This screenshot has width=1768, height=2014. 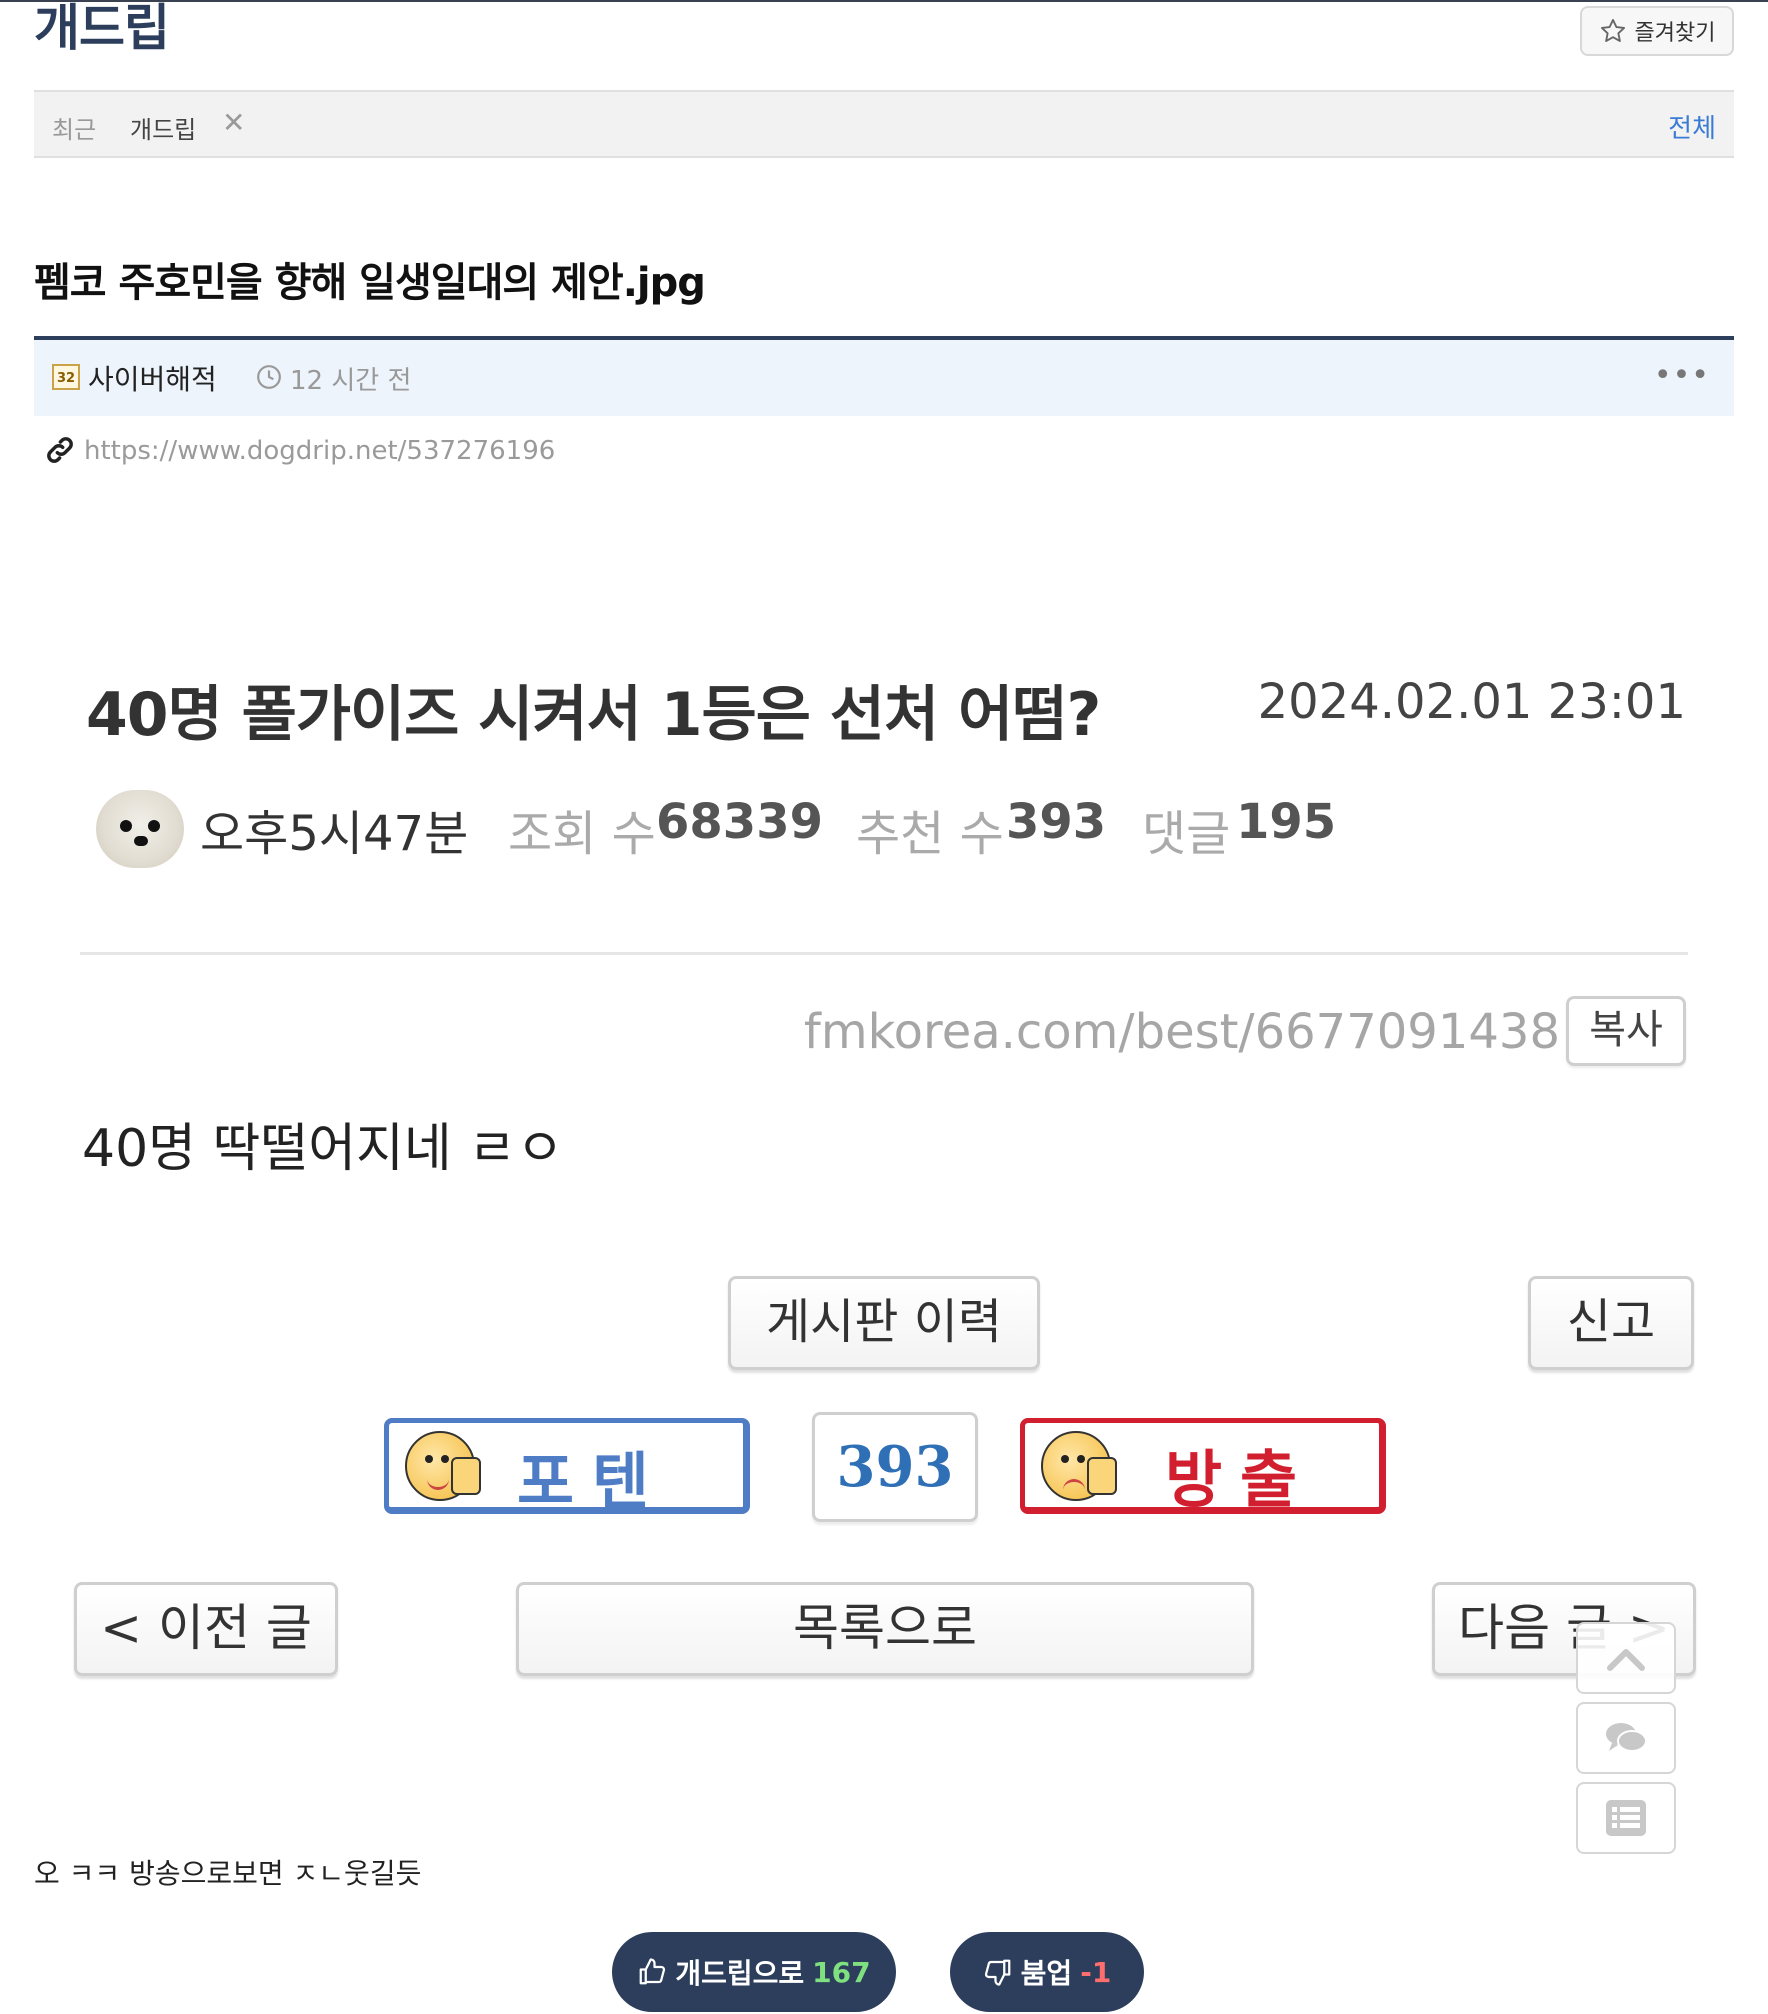 I want to click on copy-button: 복사, so click(x=1626, y=1031).